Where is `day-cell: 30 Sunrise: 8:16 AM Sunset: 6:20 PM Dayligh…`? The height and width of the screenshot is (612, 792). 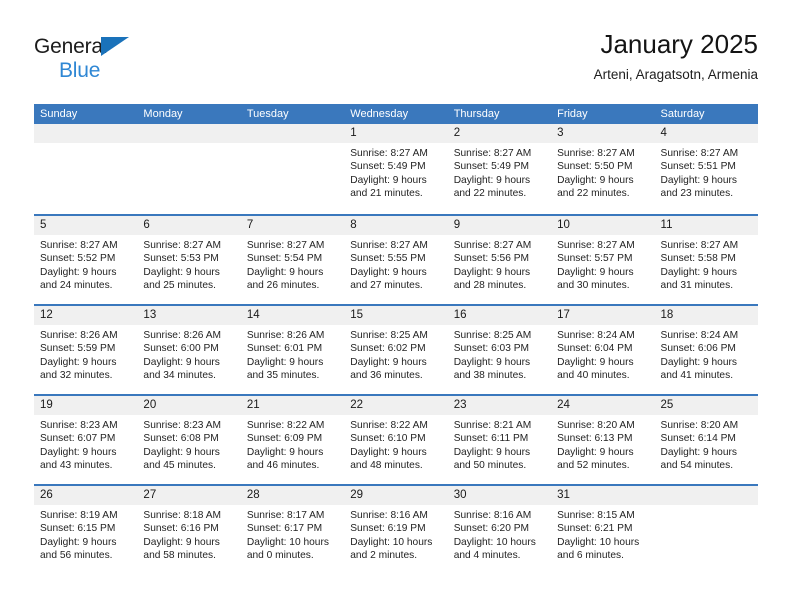 day-cell: 30 Sunrise: 8:16 AM Sunset: 6:20 PM Dayligh… is located at coordinates (499, 530).